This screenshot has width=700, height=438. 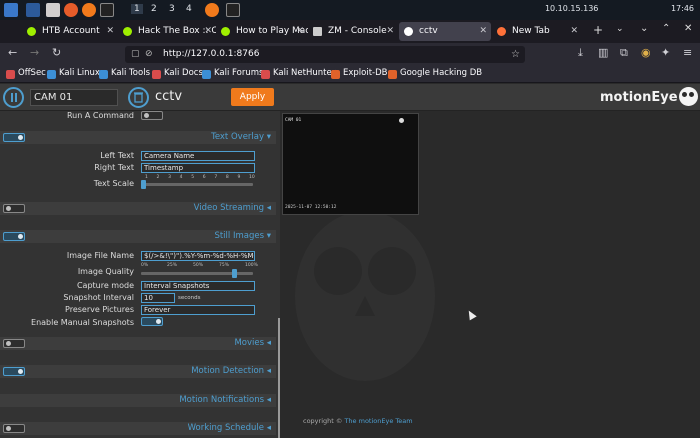 What do you see at coordinates (13, 97) in the screenshot?
I see `settings-toggle-icon` at bounding box center [13, 97].